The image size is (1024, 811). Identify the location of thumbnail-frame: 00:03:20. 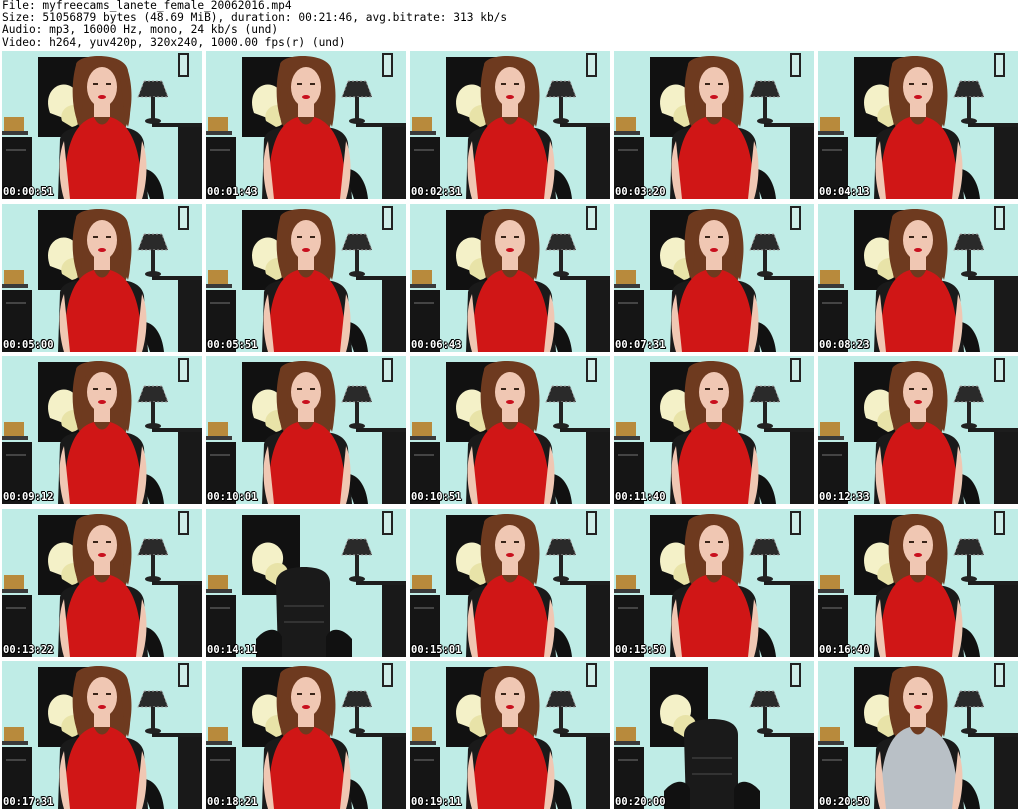
(714, 125).